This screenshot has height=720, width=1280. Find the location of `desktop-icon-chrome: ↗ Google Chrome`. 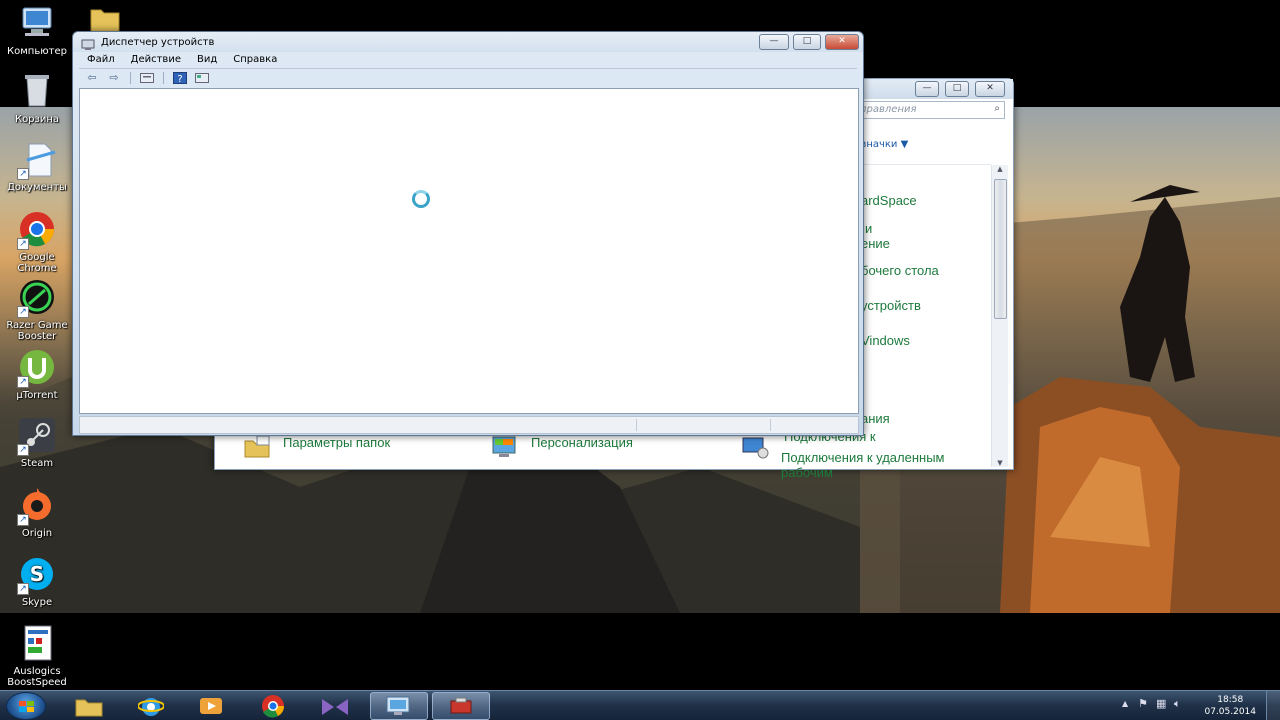

desktop-icon-chrome: ↗ Google Chrome is located at coordinates (37, 242).